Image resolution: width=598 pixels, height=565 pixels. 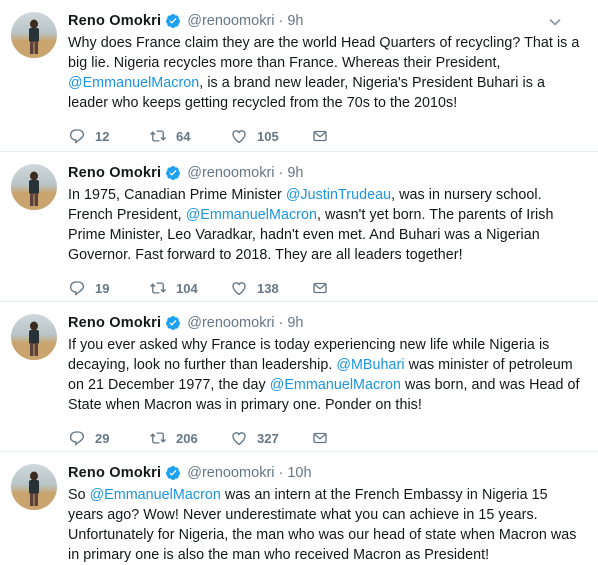 What do you see at coordinates (187, 288) in the screenshot?
I see `retweet-count: 104` at bounding box center [187, 288].